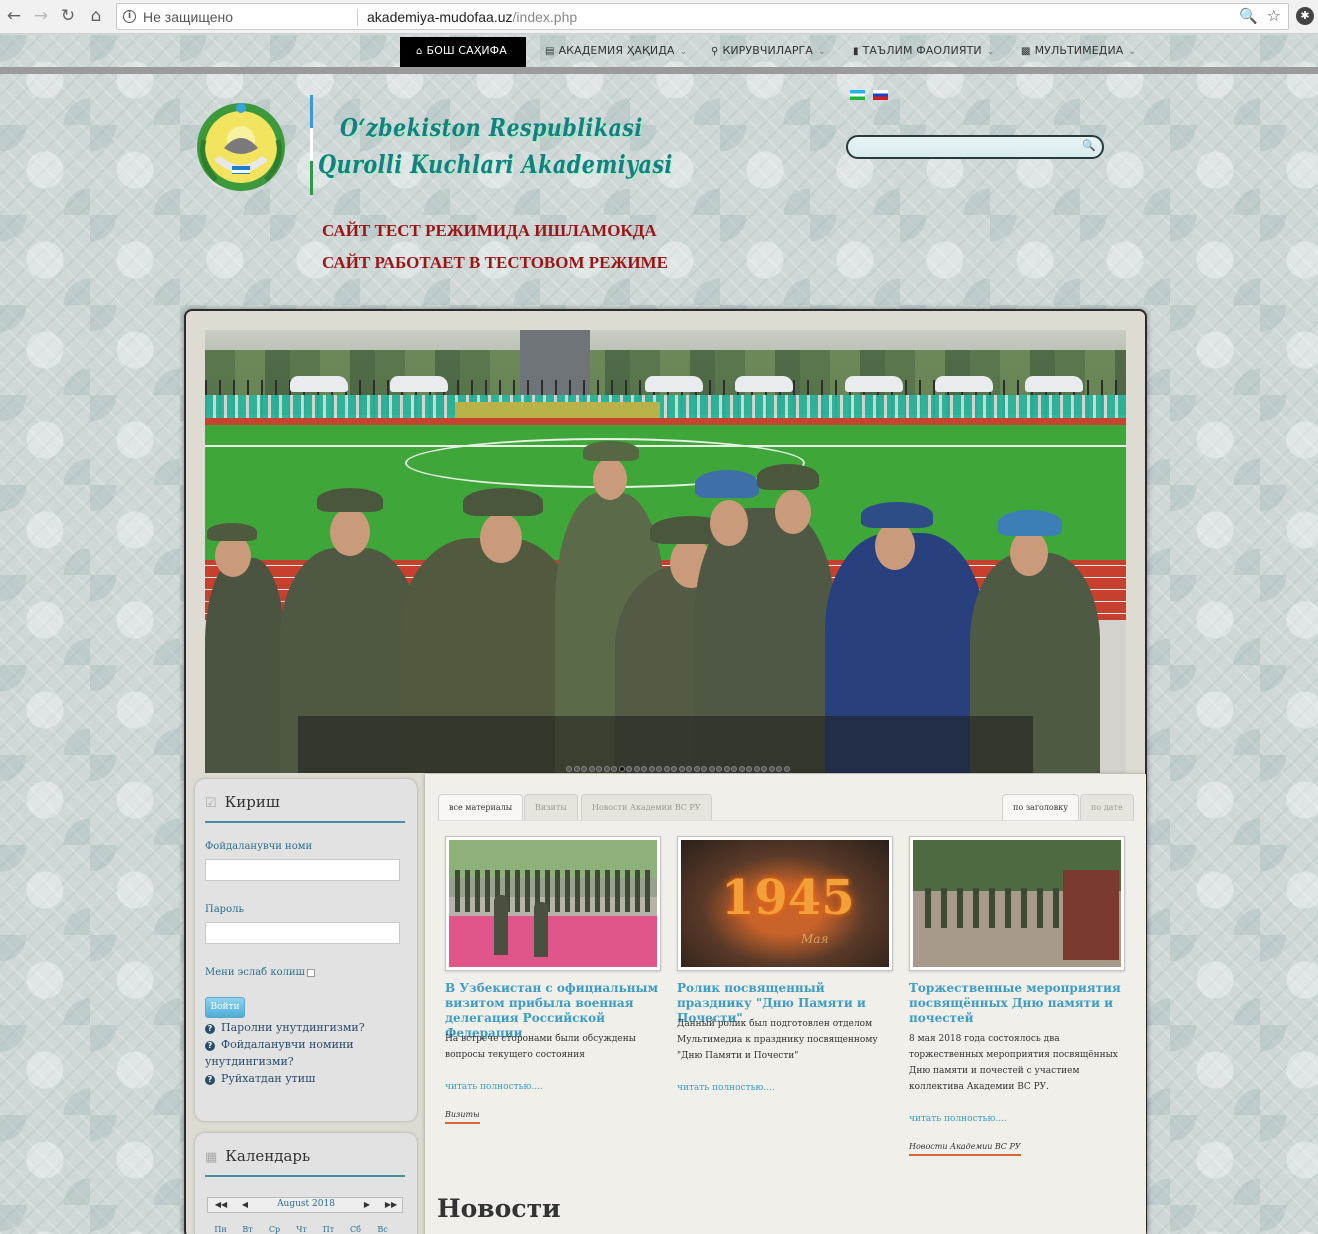  What do you see at coordinates (1040, 807) in the screenshot?
I see `tab-sort-title: по заголовку` at bounding box center [1040, 807].